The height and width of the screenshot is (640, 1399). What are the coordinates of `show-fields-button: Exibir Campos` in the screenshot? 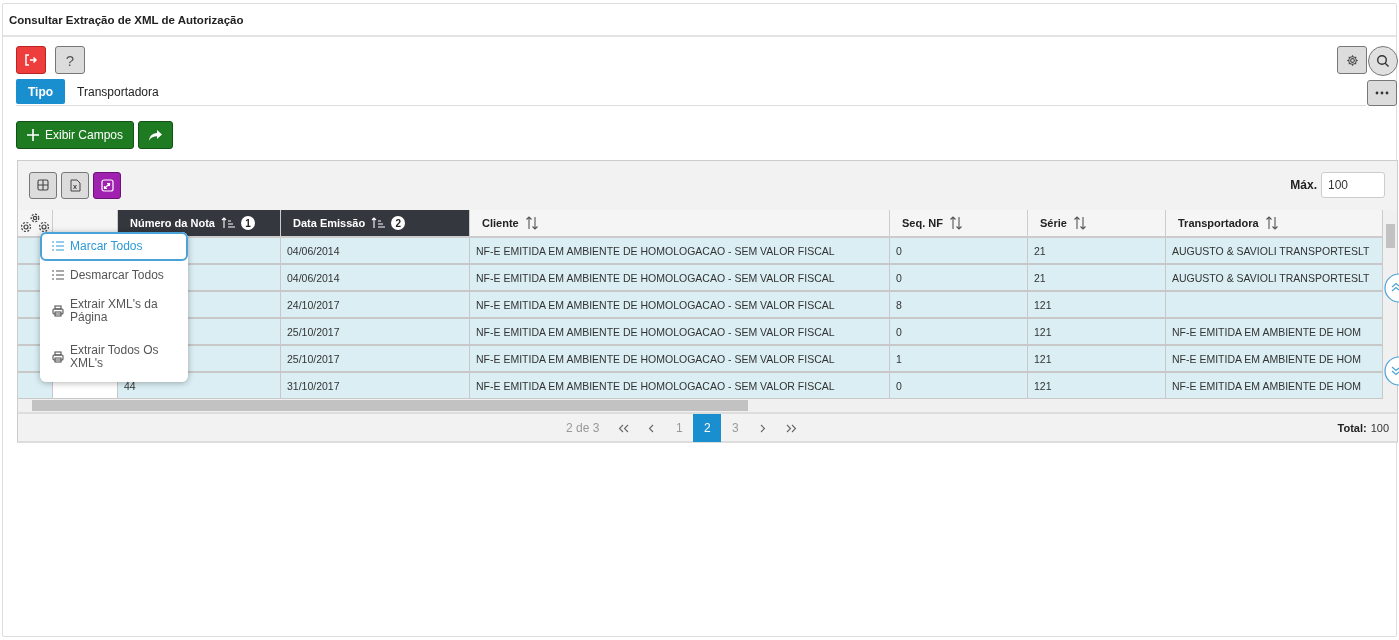 It's located at (75, 135).